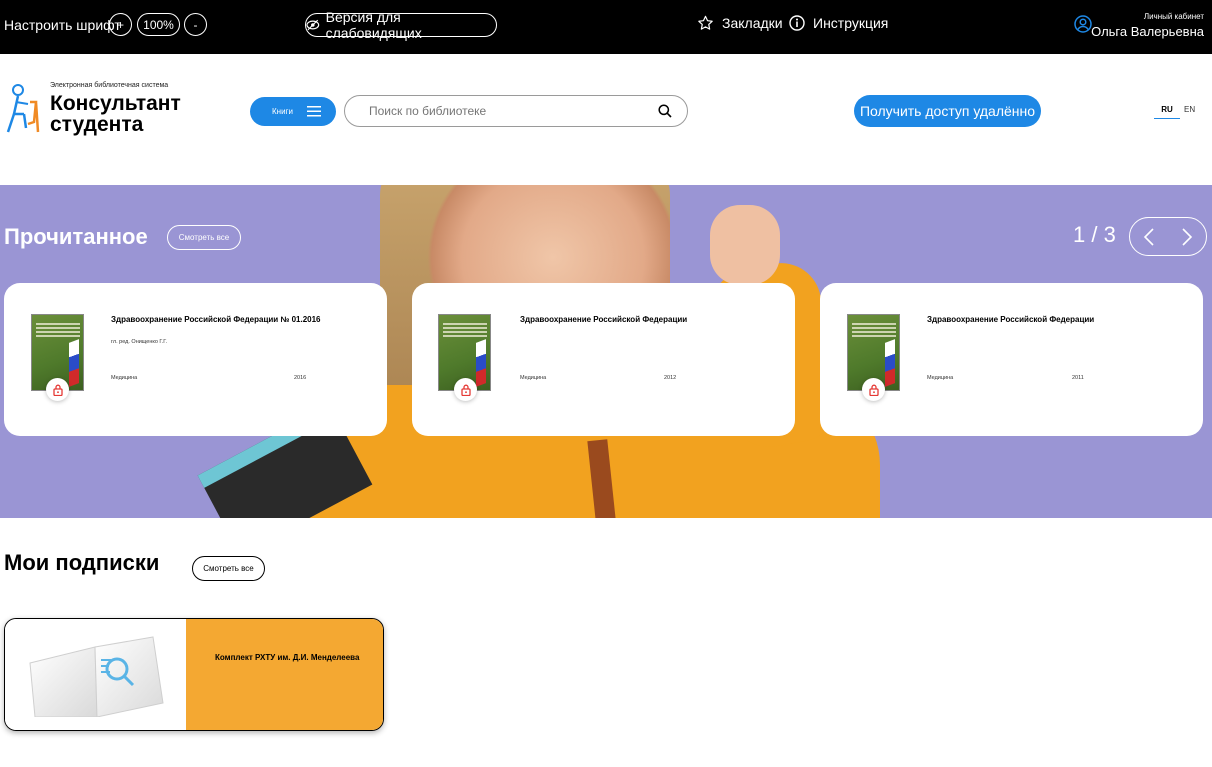  I want to click on hero-image-fist, so click(745, 245).